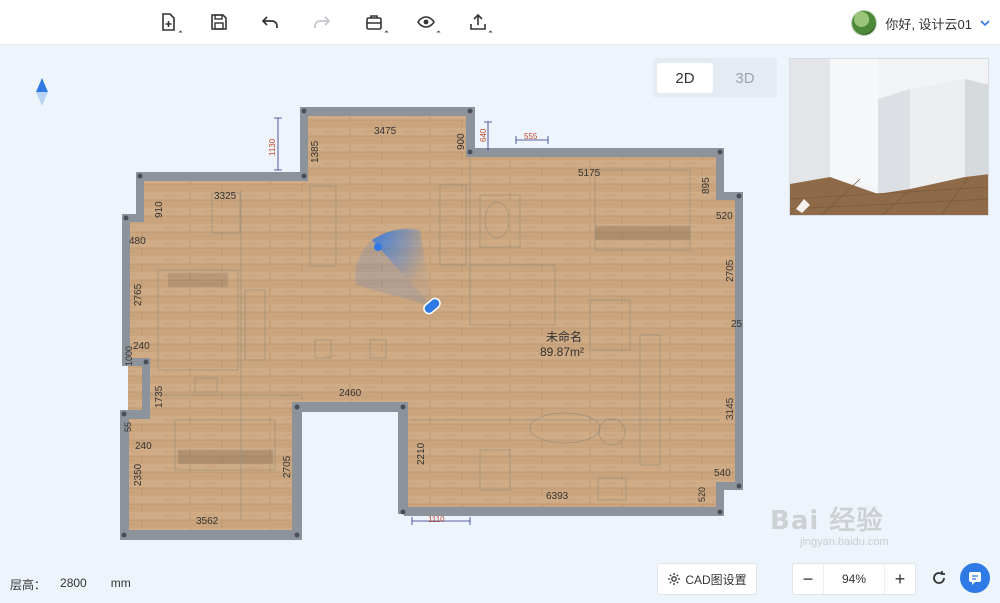 This screenshot has width=1000, height=603. I want to click on gear-icon, so click(674, 579).